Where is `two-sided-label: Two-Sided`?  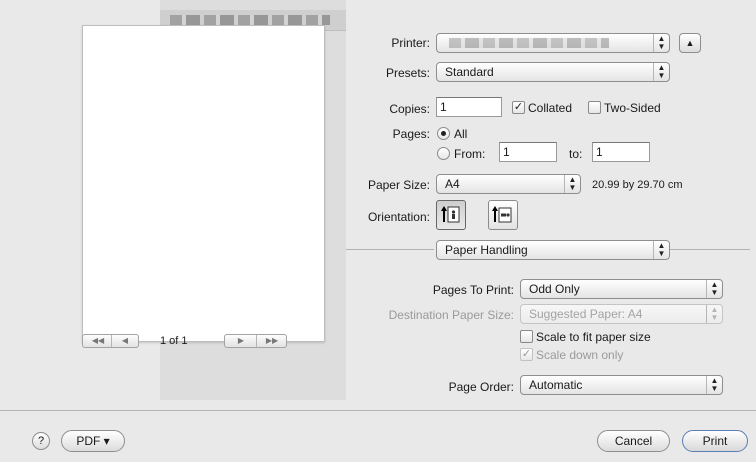 two-sided-label: Two-Sided is located at coordinates (632, 108).